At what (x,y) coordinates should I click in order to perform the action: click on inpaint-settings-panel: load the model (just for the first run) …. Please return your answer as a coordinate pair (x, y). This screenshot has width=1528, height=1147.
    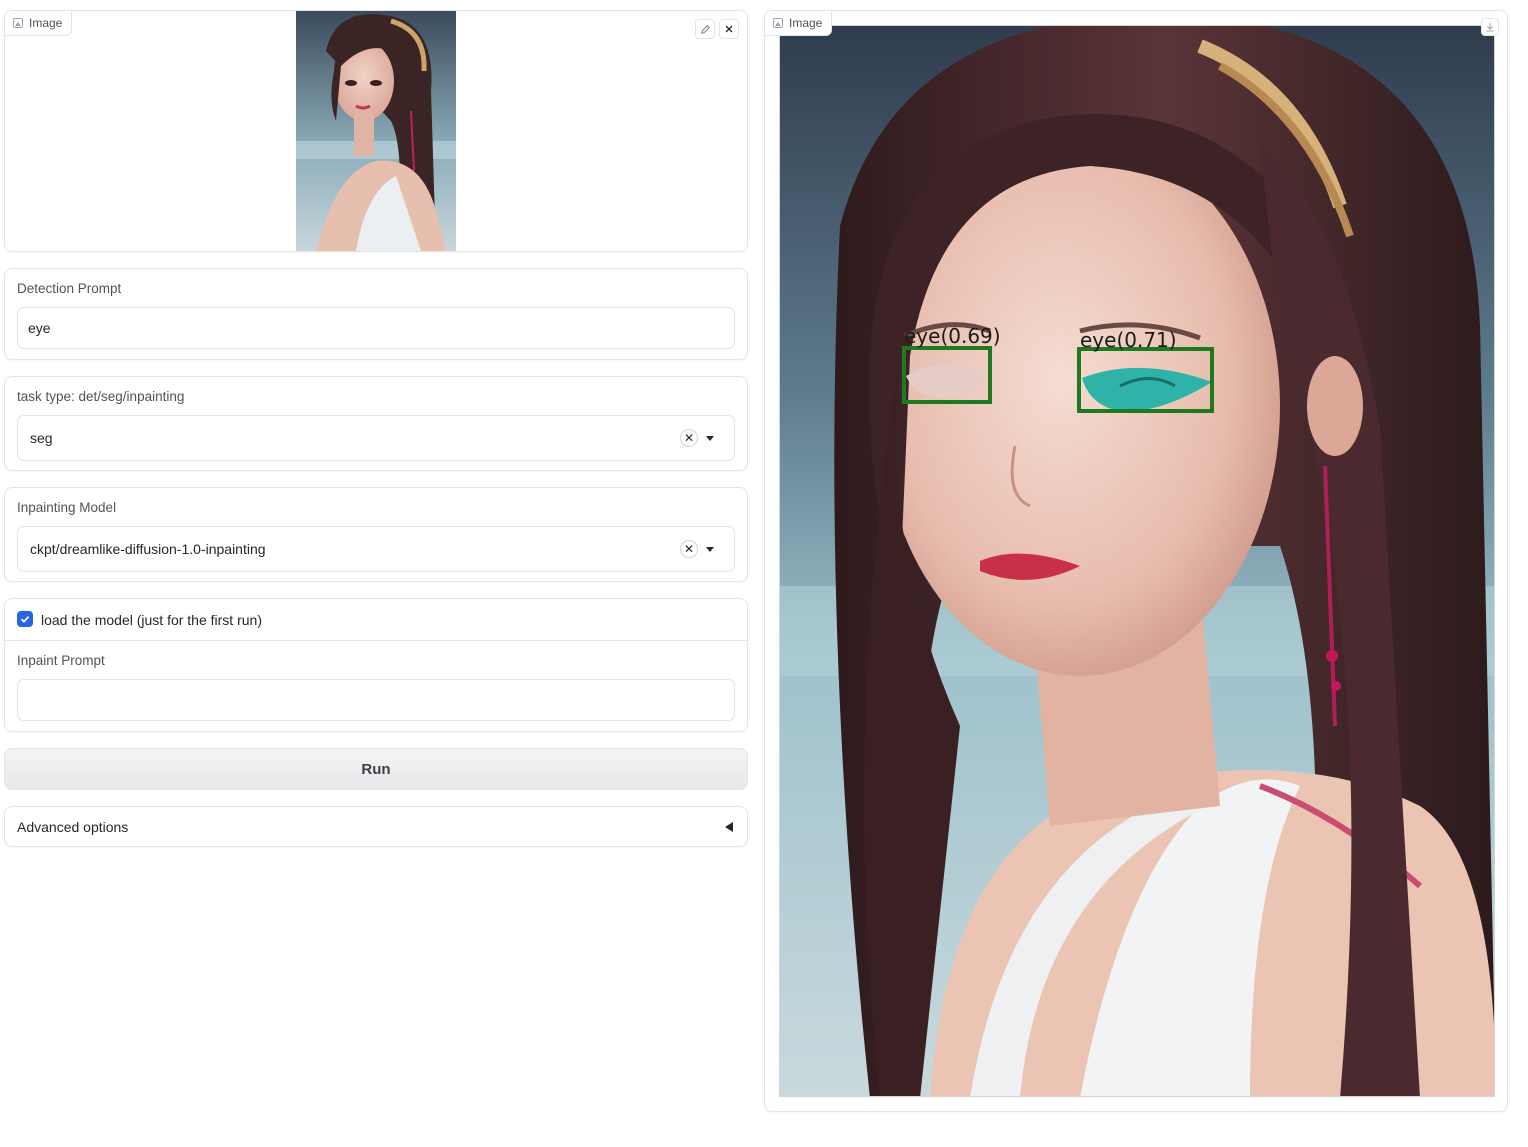
    Looking at the image, I should click on (376, 665).